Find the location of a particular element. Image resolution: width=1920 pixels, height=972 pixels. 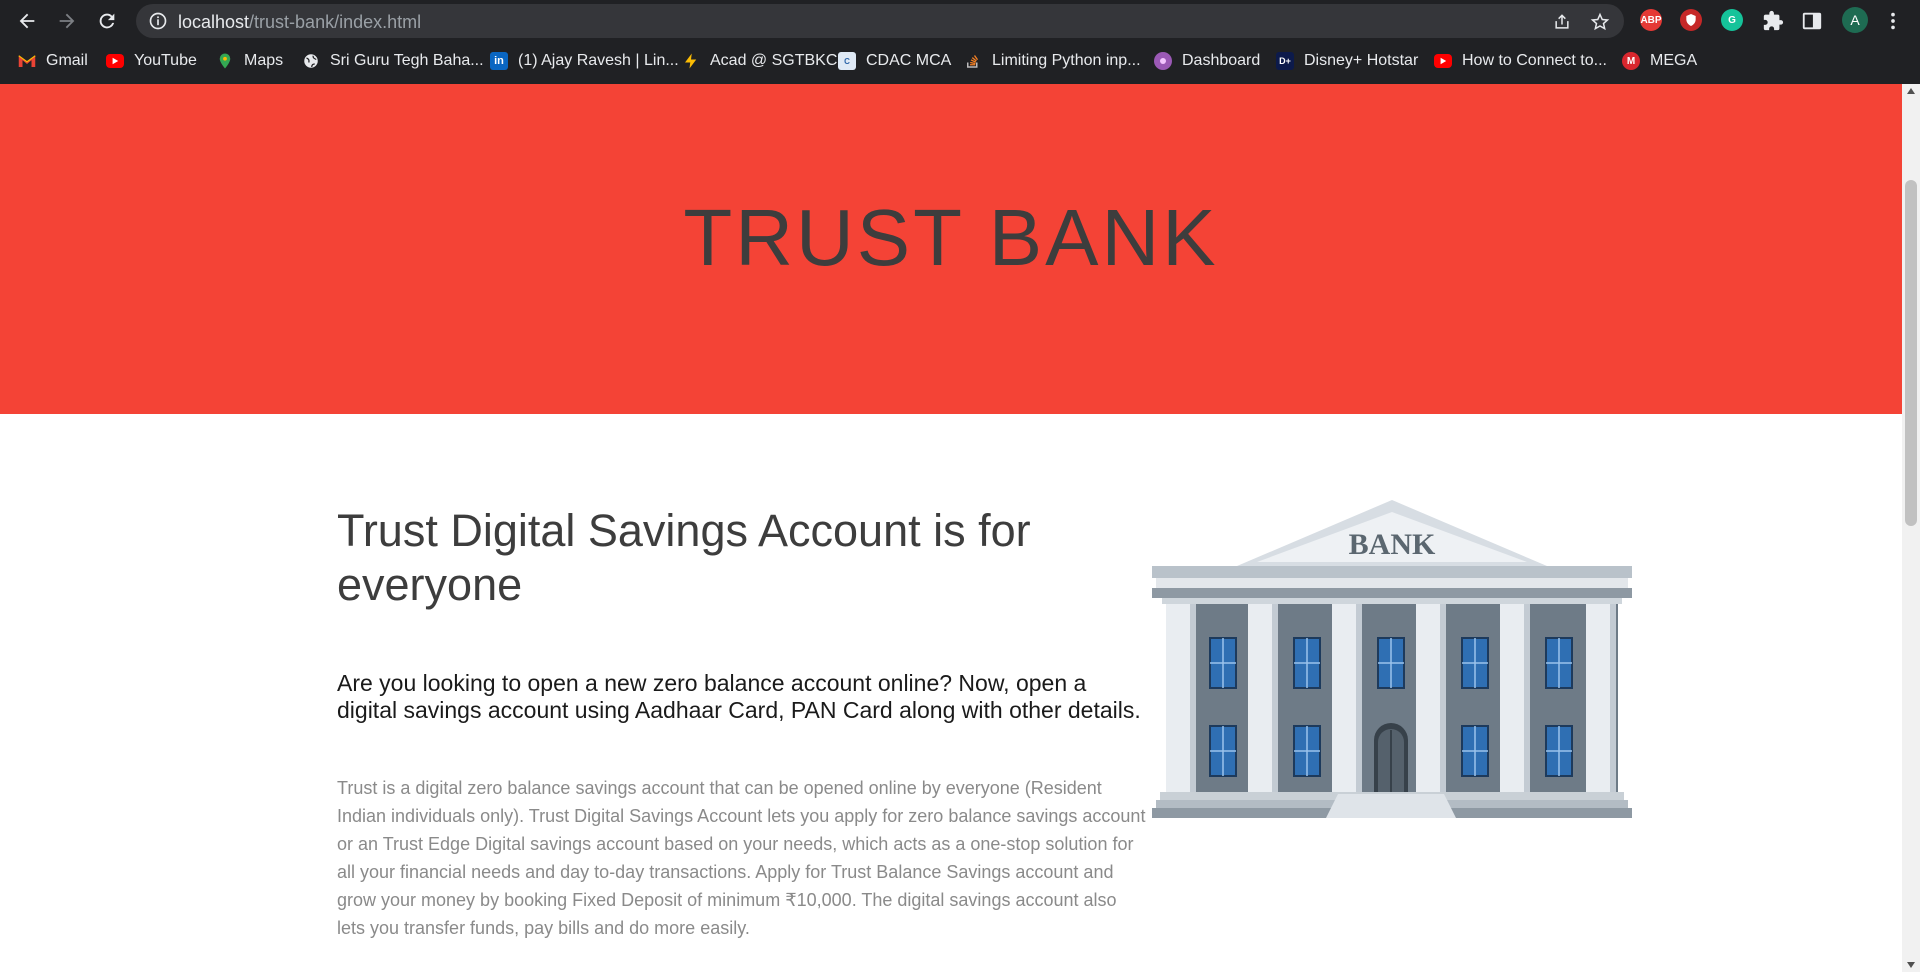

bookmark-maps: Maps is located at coordinates (249, 61).